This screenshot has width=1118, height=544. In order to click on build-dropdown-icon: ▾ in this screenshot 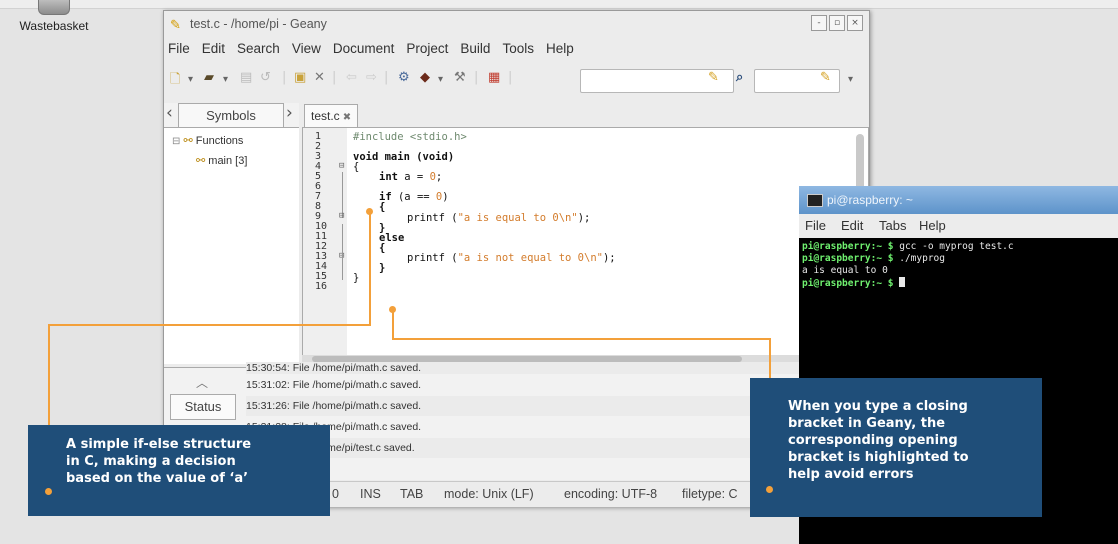, I will do `click(440, 79)`.